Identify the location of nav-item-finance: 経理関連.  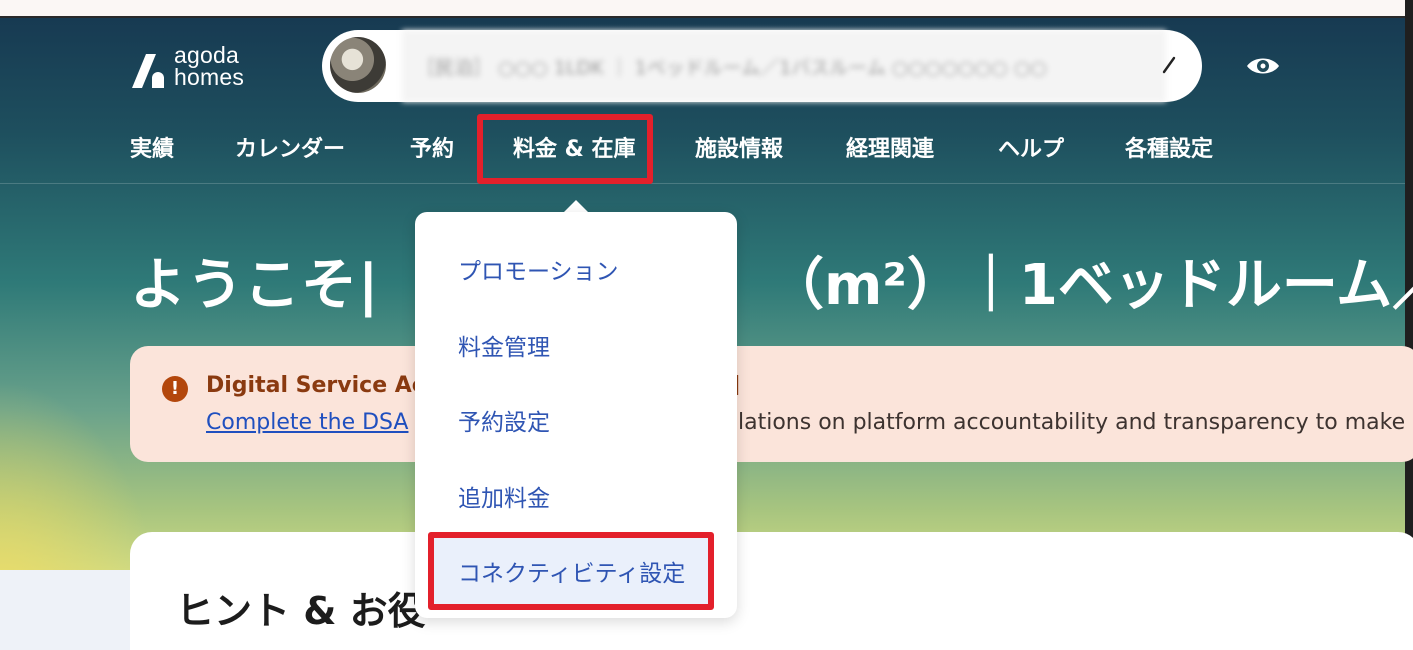
(890, 150).